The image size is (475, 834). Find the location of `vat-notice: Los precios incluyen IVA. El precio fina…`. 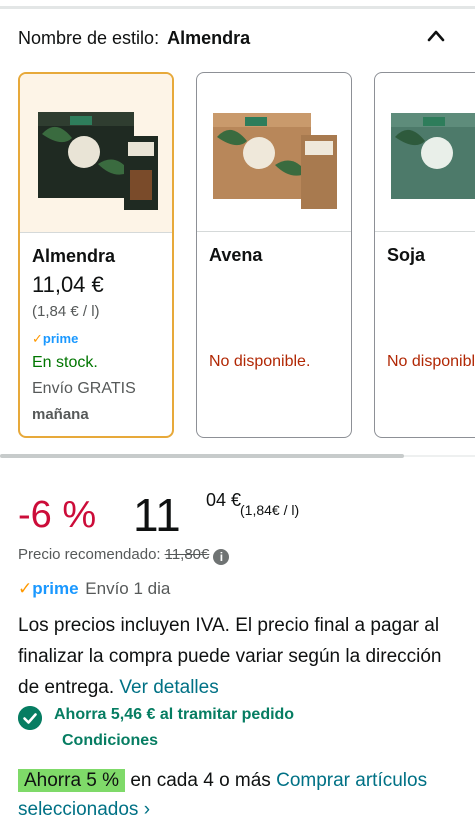

vat-notice: Los precios incluyen IVA. El precio fina… is located at coordinates (238, 656).